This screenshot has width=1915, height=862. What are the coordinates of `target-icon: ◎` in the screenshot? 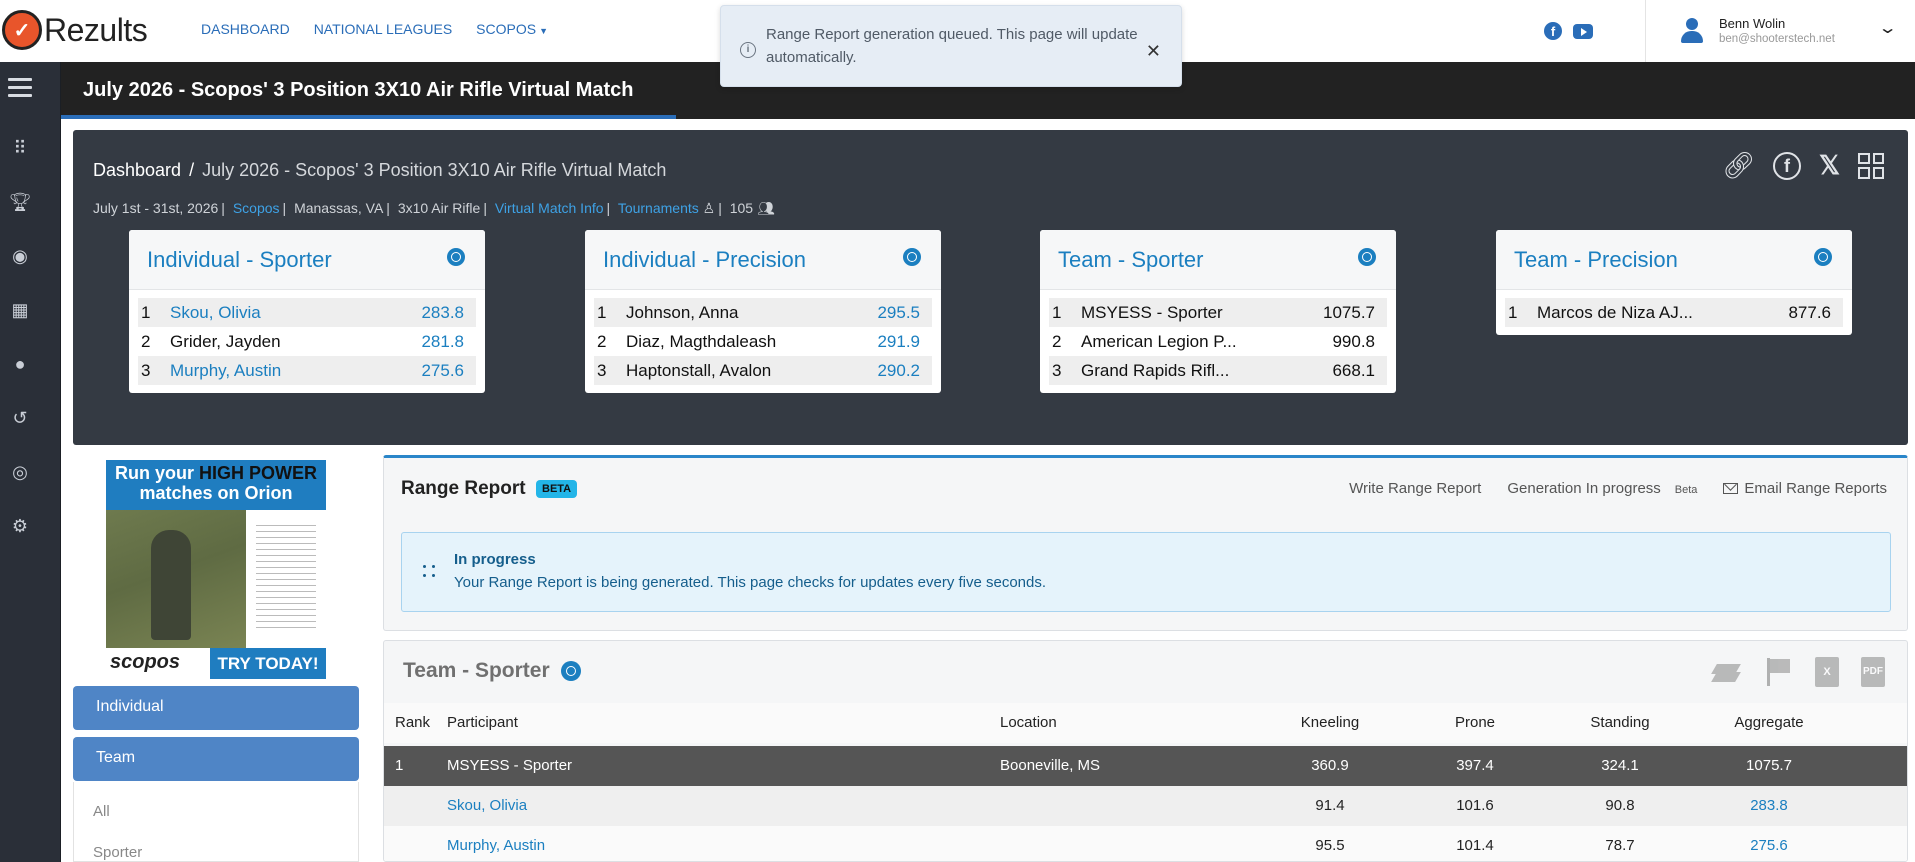 It's located at (20, 472).